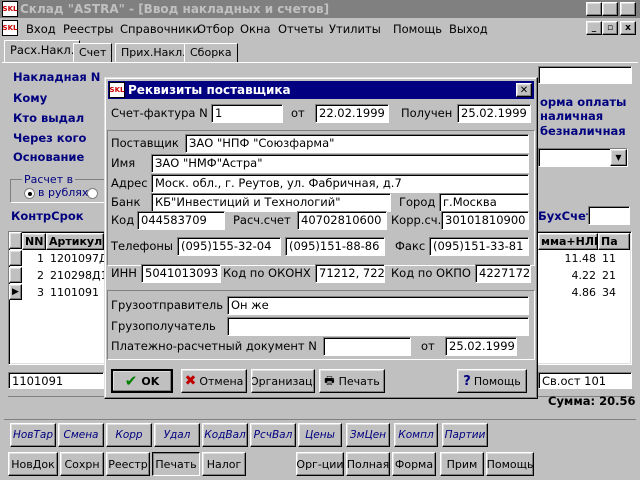 The height and width of the screenshot is (480, 640). Describe the element at coordinates (568, 276) in the screenshot. I see `table-cell-summa: 4.22` at that location.